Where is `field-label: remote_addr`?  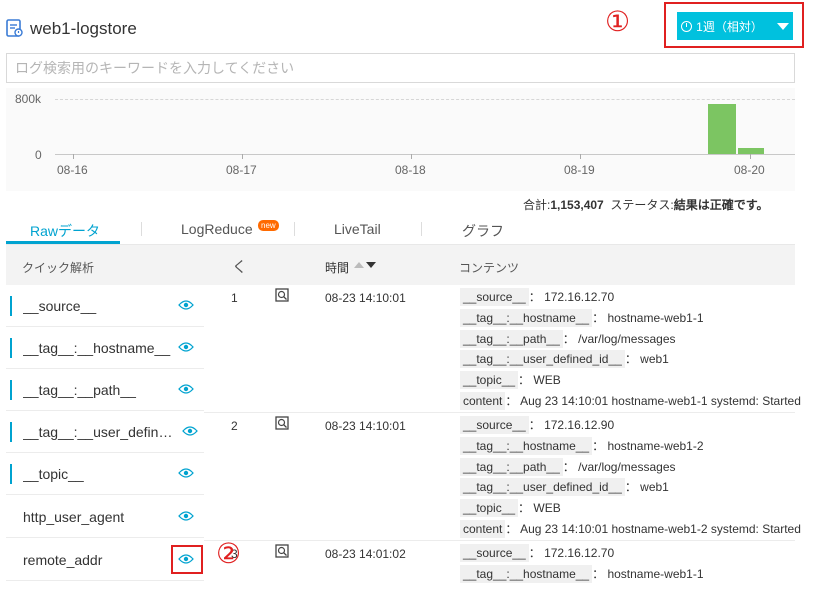
field-label: remote_addr is located at coordinates (63, 560).